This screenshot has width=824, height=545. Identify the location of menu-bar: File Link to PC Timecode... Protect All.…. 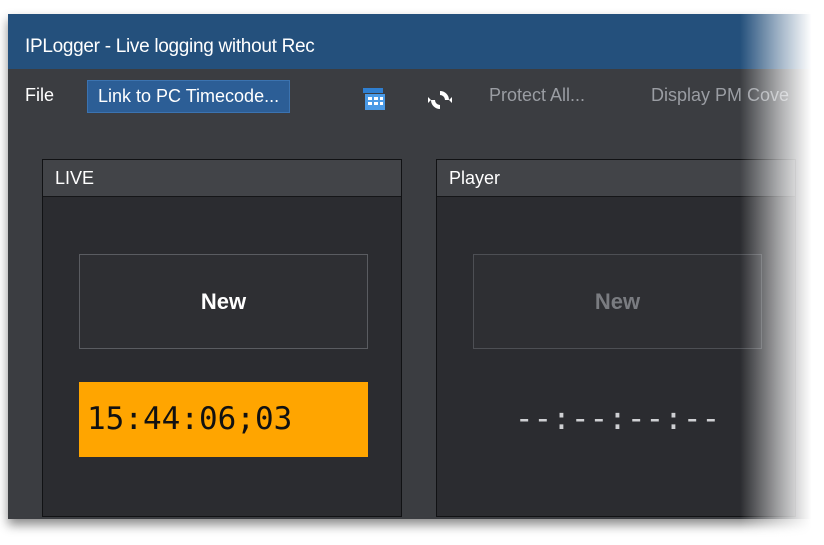
(416, 94).